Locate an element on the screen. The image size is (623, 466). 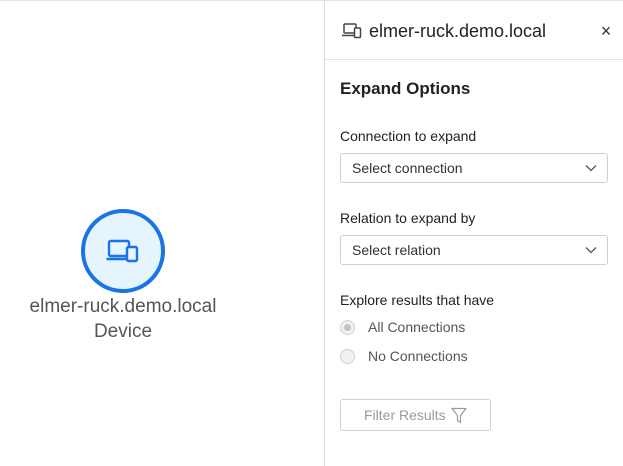
filter-results-button: Filter Results is located at coordinates (415, 415).